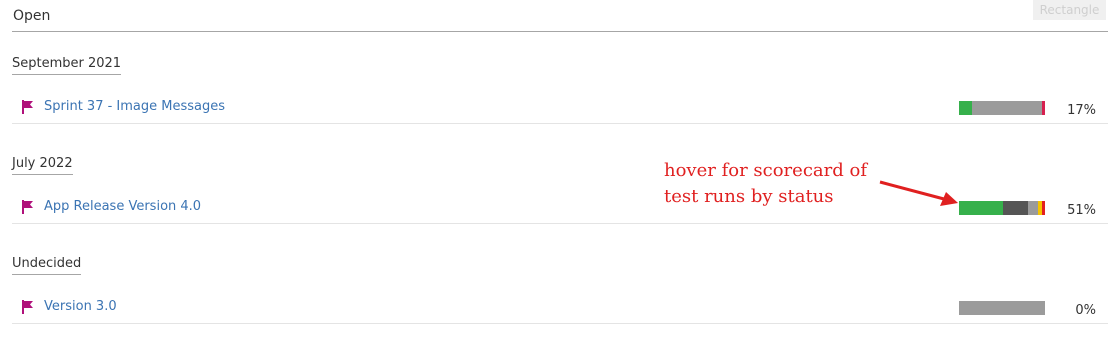 The image size is (1119, 361). Describe the element at coordinates (749, 196) in the screenshot. I see `annotation-line-2: test runs by status` at that location.